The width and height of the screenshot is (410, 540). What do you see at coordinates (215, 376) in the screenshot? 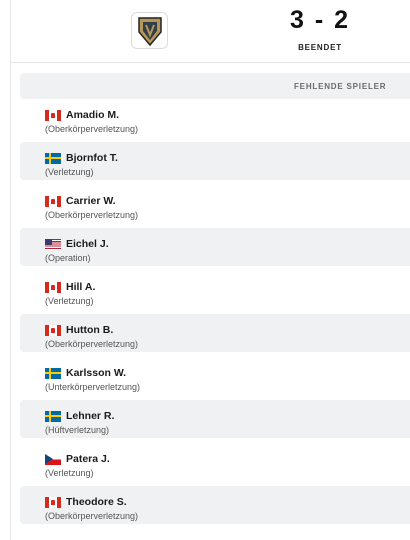
I see `list-item: Karlsson W. (Unterkörperverletzung)` at bounding box center [215, 376].